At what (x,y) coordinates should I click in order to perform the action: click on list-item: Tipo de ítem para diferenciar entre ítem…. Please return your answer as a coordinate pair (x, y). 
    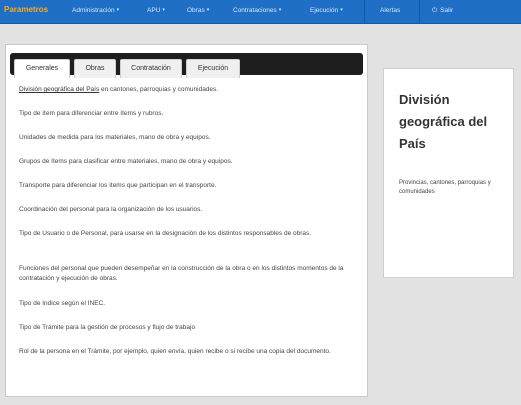
    Looking at the image, I should click on (91, 113).